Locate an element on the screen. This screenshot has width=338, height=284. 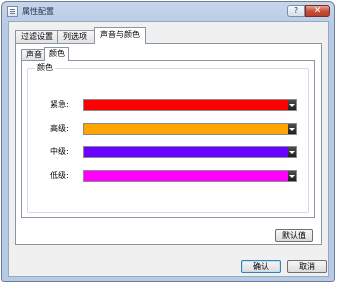
tab-color: 颜色 is located at coordinates (56, 54).